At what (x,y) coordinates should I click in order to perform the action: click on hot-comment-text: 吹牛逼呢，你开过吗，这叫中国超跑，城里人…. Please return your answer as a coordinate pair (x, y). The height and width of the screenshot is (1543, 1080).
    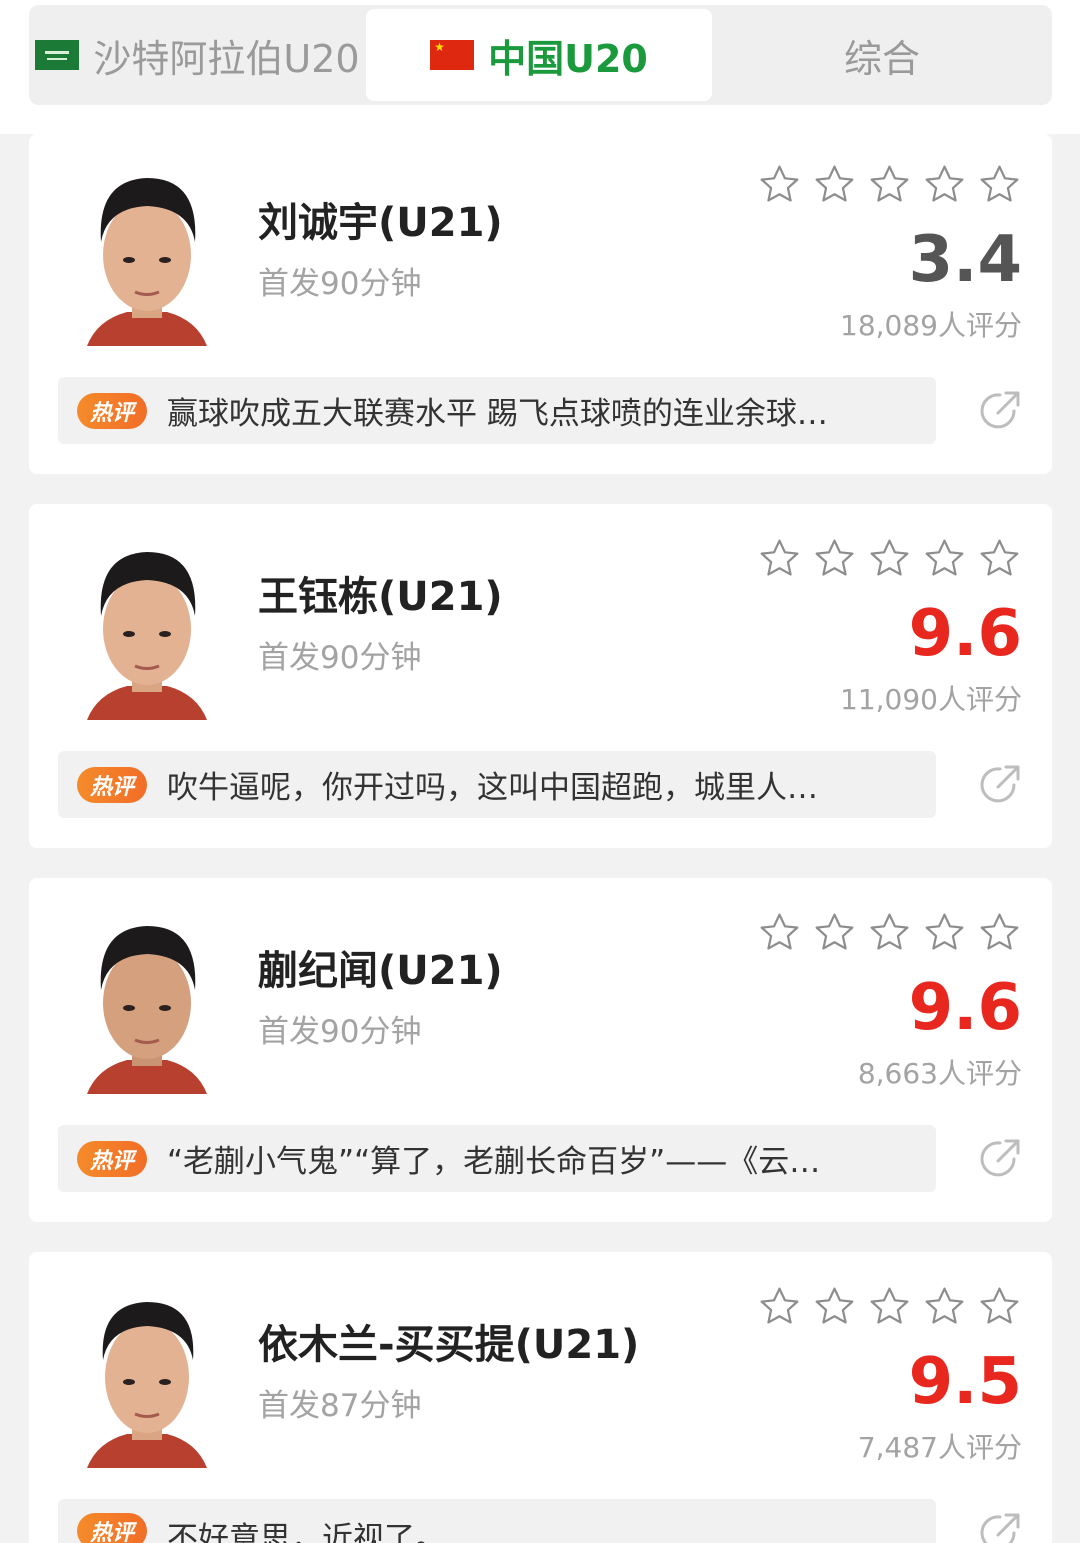
    Looking at the image, I should click on (492, 788).